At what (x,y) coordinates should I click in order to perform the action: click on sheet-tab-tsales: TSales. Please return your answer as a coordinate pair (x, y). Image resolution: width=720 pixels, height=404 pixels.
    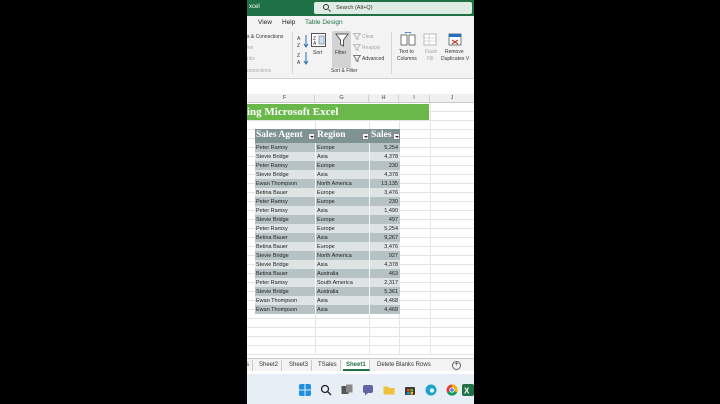
    Looking at the image, I should click on (328, 365).